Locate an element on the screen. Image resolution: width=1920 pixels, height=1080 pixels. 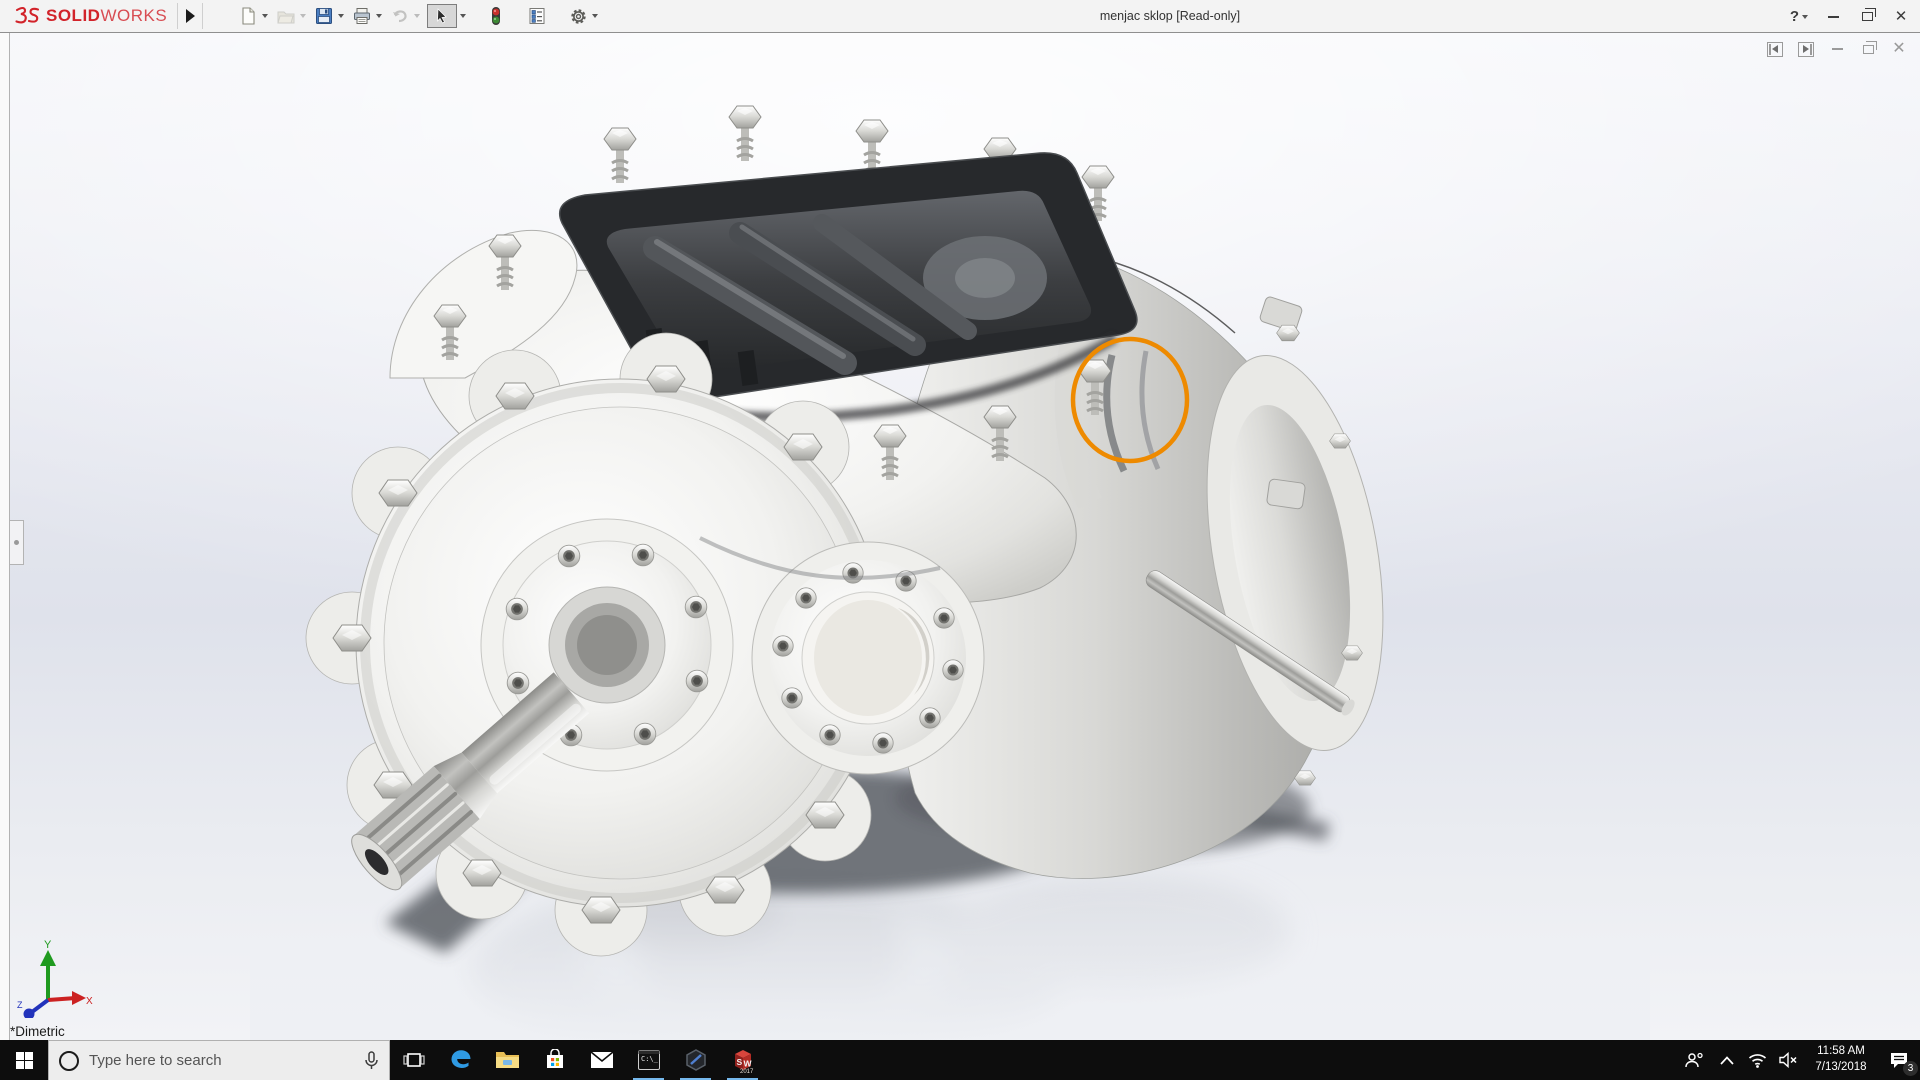
new-document-button is located at coordinates (253, 16).